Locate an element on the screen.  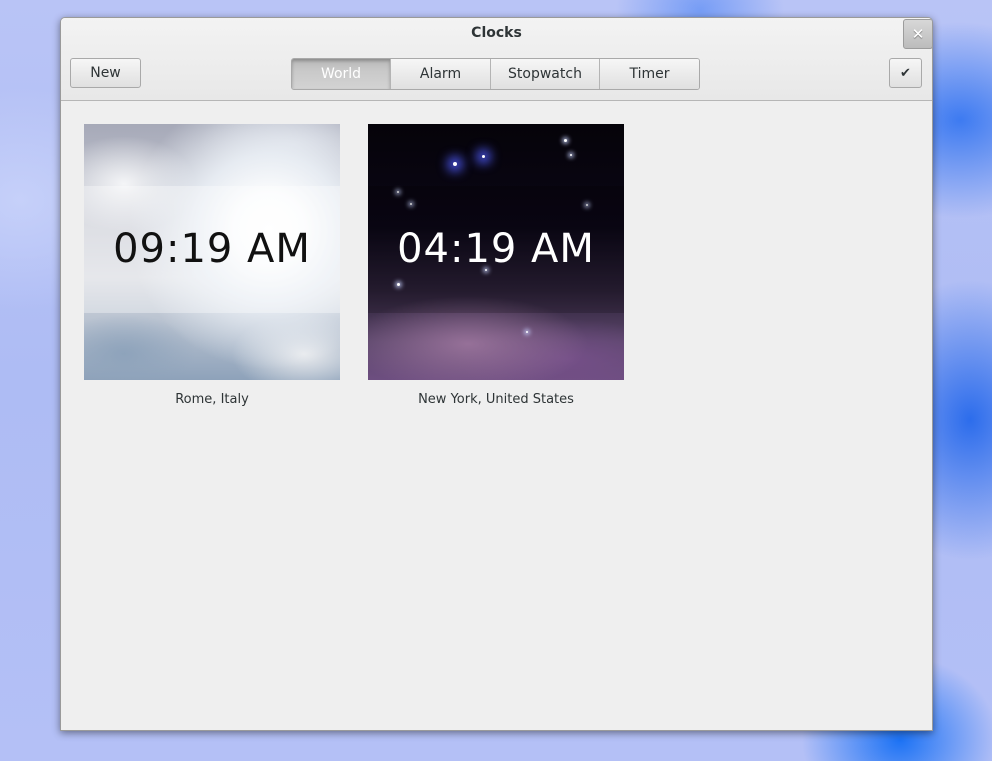
checkmark-icon: ✔ is located at coordinates (905, 73).